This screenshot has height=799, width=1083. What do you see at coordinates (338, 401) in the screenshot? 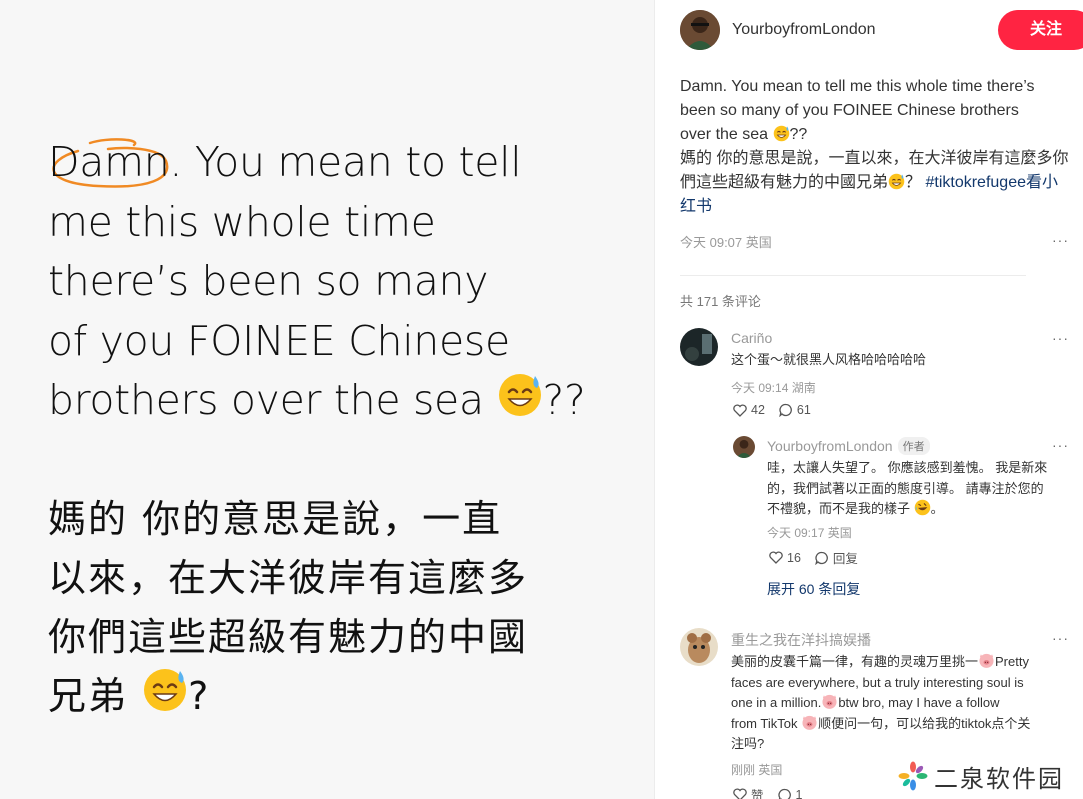
I see `image-text-line: brothers over the sea ??` at bounding box center [338, 401].